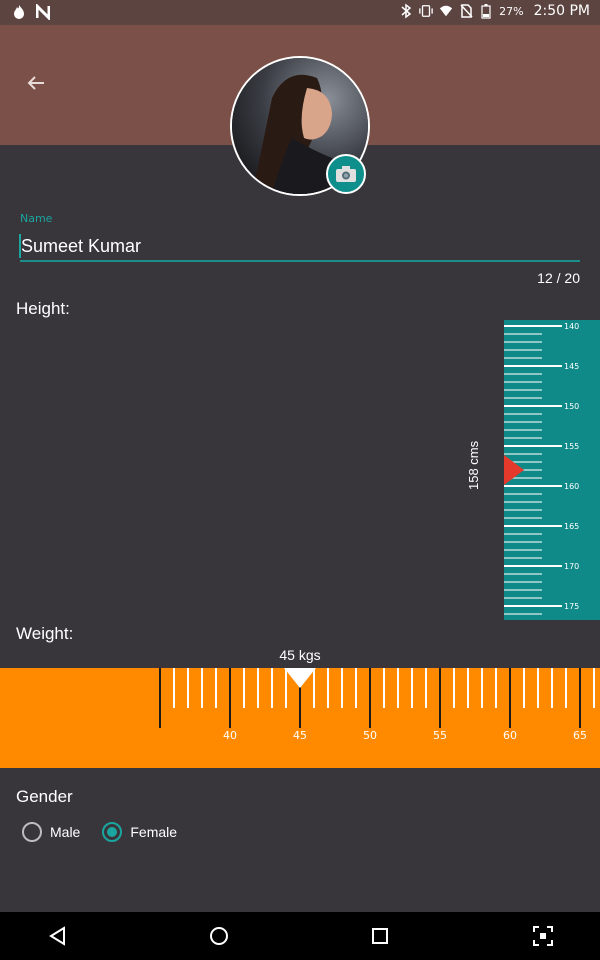 This screenshot has height=960, width=600. I want to click on height-tick-label: 140, so click(571, 326).